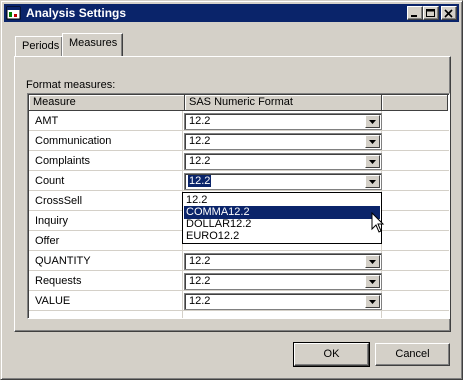 The height and width of the screenshot is (380, 463). What do you see at coordinates (415, 103) in the screenshot?
I see `column-header-empty` at bounding box center [415, 103].